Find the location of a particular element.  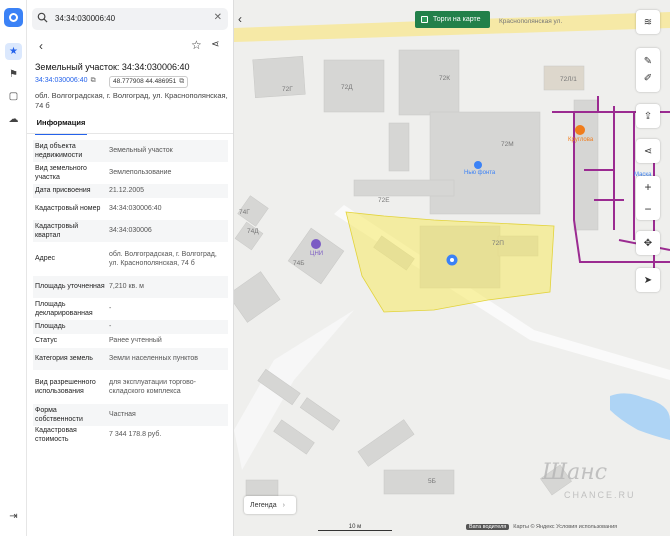

row-value: 7 344 178.8 руб. is located at coordinates (135, 435).